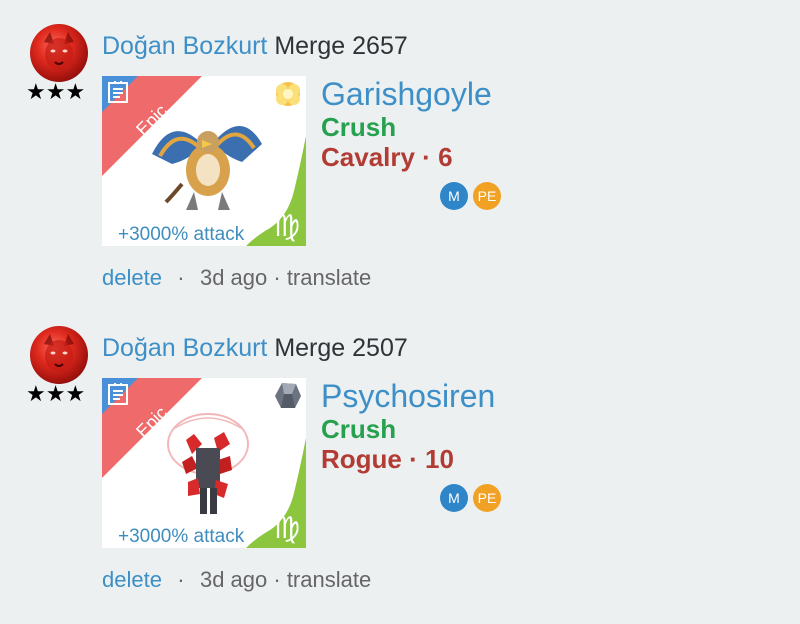  Describe the element at coordinates (408, 426) in the screenshot. I see `monster-info: Psychosiren Crush Rogue · 10` at that location.